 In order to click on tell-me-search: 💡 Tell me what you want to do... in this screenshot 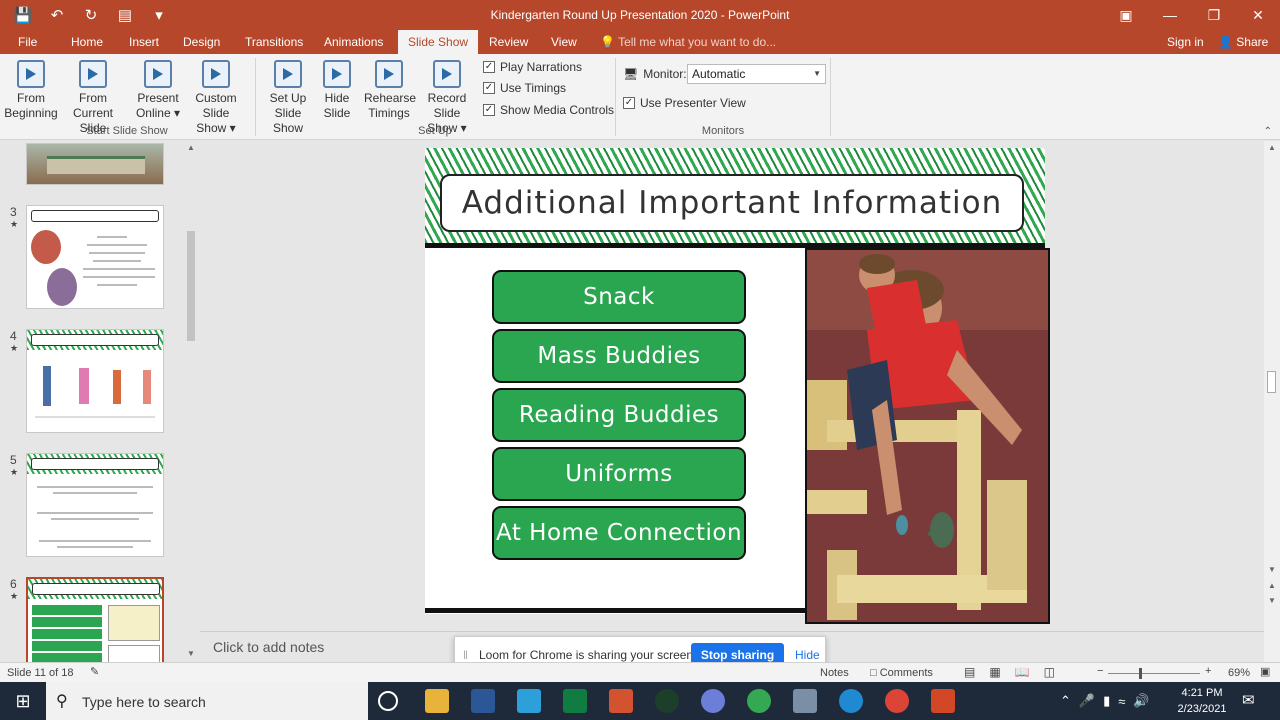, I will do `click(688, 42)`.